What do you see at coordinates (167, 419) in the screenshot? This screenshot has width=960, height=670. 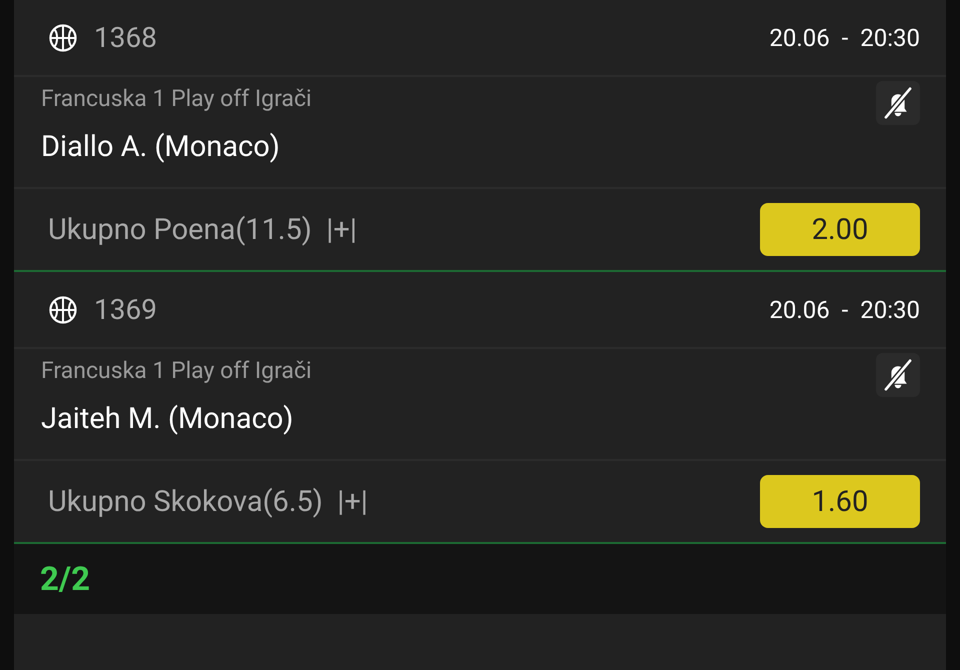 I see `player-name: Jaiteh M. (Monaco)` at bounding box center [167, 419].